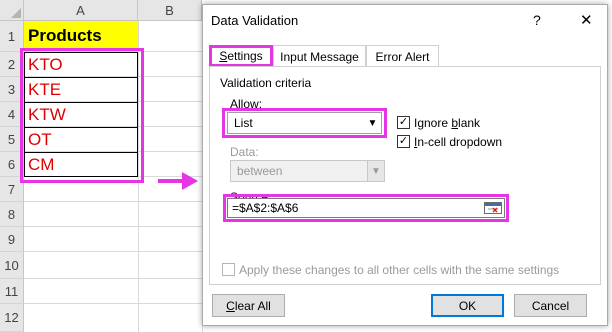 This screenshot has height=332, width=612. I want to click on column-header-a: A, so click(81, 10).